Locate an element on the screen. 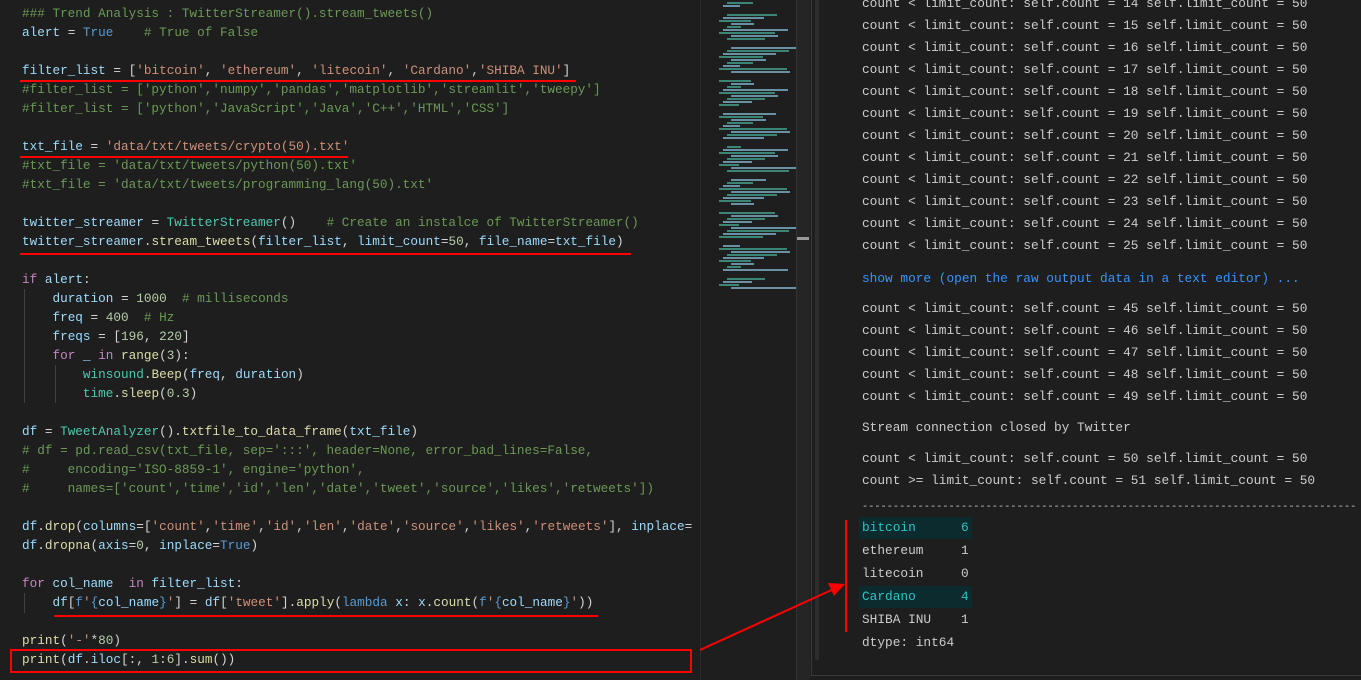 This screenshot has width=1361, height=680. annotation-arrow is located at coordinates (772, 617).